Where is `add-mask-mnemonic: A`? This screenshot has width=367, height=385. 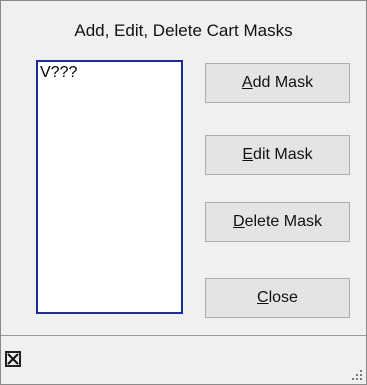
add-mask-mnemonic: A is located at coordinates (247, 82).